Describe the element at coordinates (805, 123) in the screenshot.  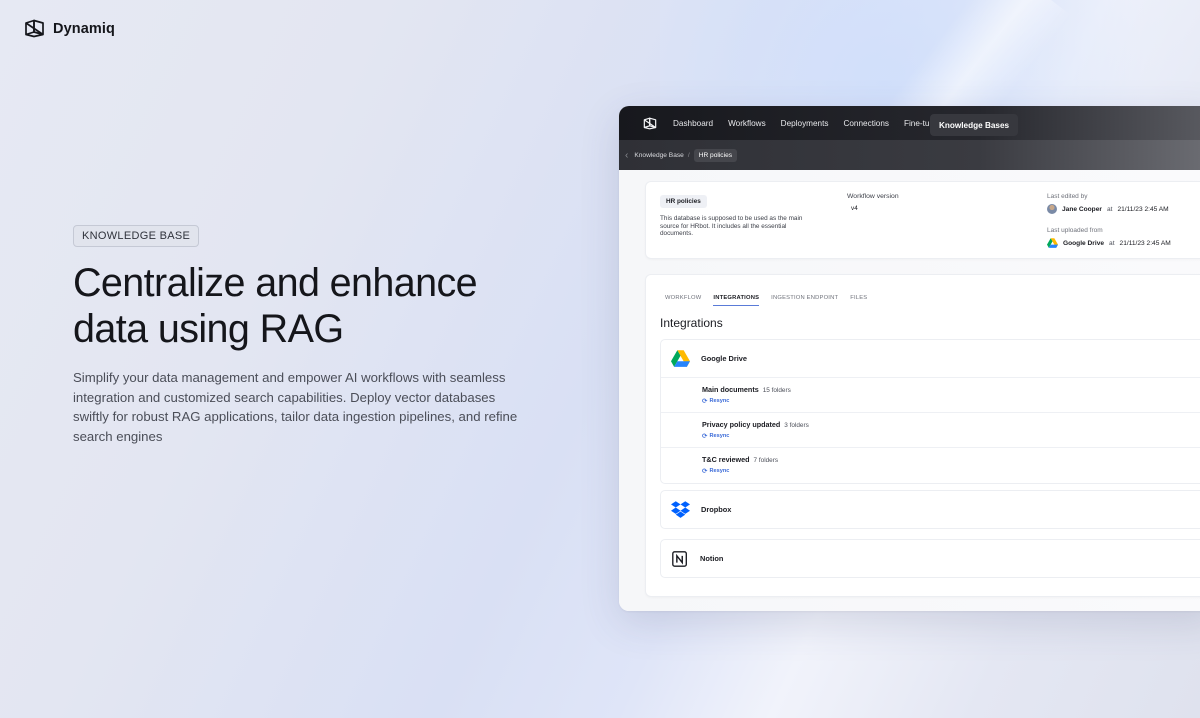
I see `nav-item-deployments: Deployments` at that location.